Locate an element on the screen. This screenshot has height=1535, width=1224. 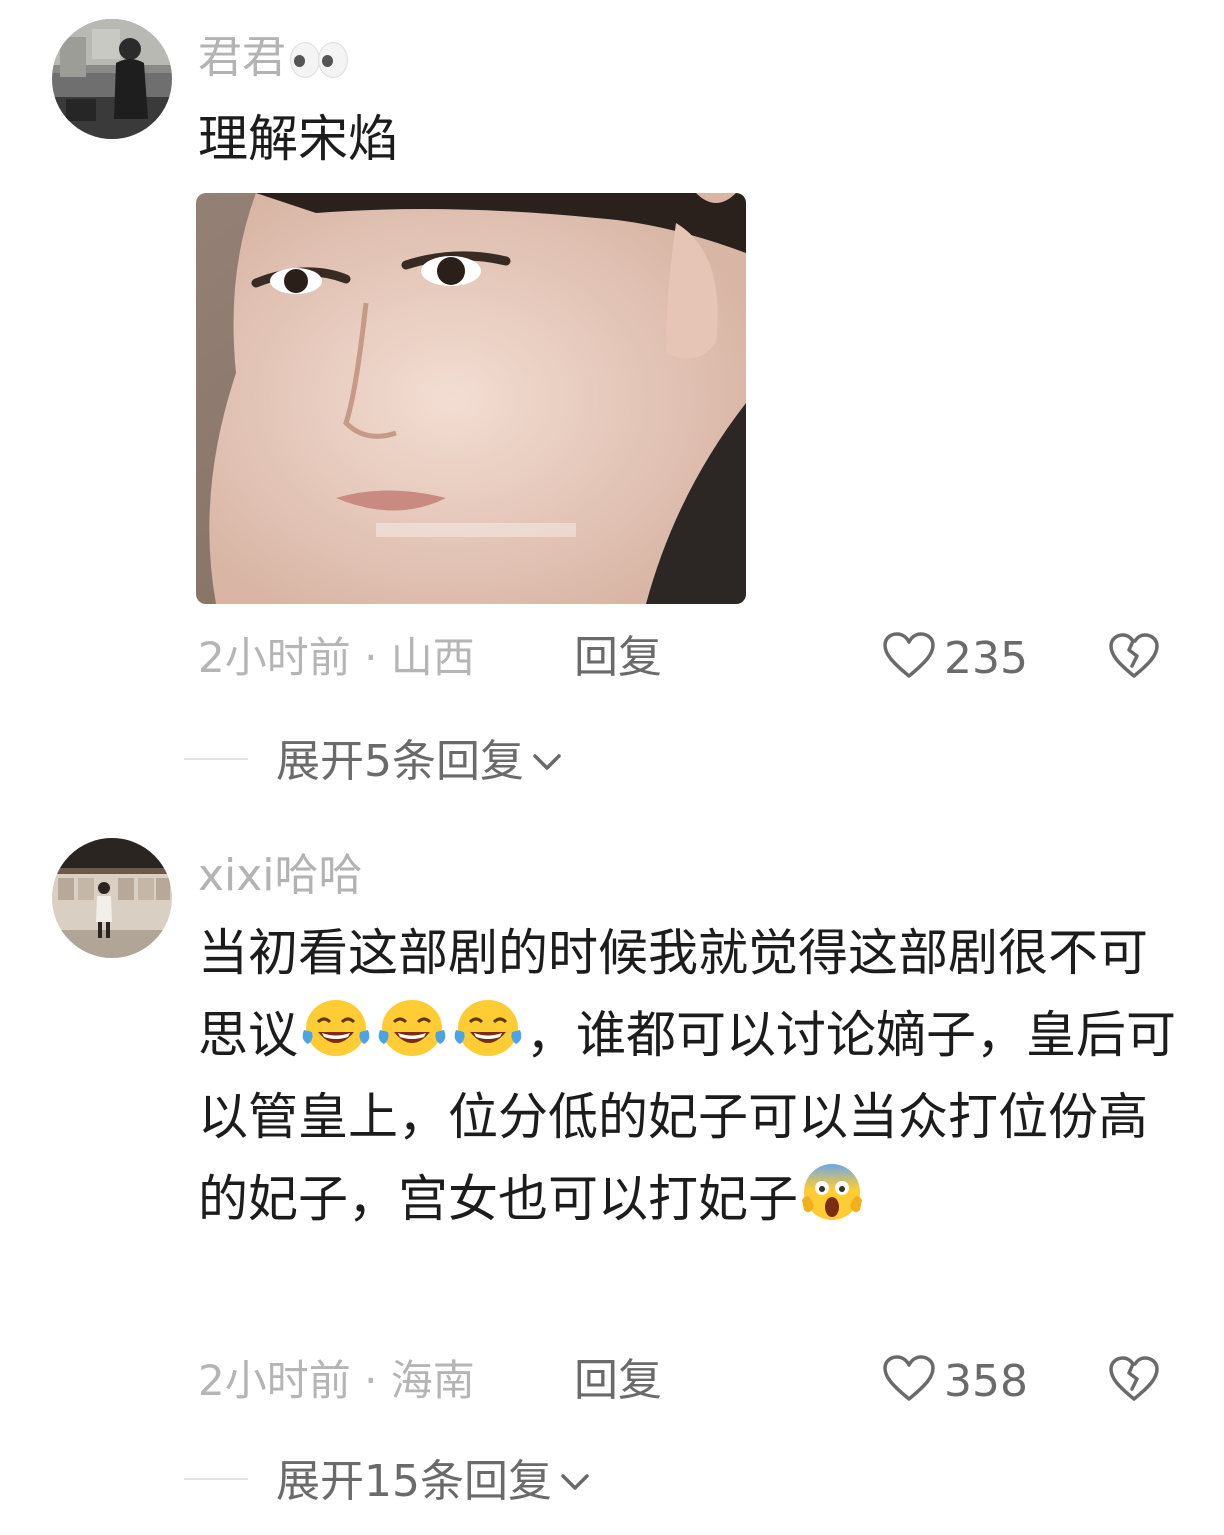
like-count: 358 is located at coordinates (986, 1381).